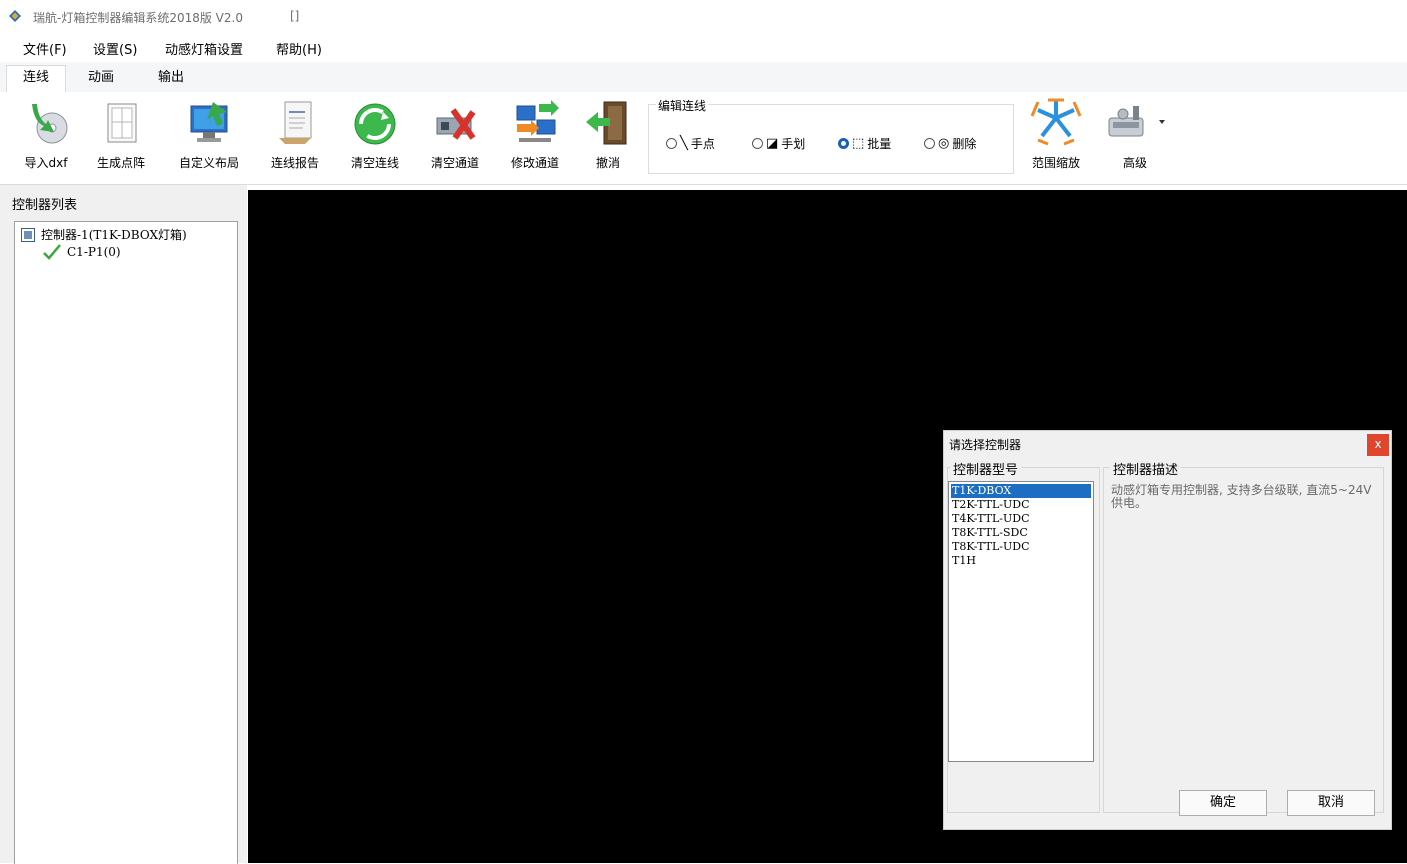 The image size is (1407, 864). What do you see at coordinates (115, 48) in the screenshot?
I see `menu-settings: 设置(S)` at bounding box center [115, 48].